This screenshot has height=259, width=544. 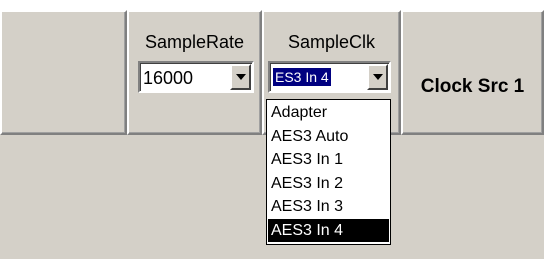 I want to click on sample-rate-value: 16000, so click(x=168, y=78).